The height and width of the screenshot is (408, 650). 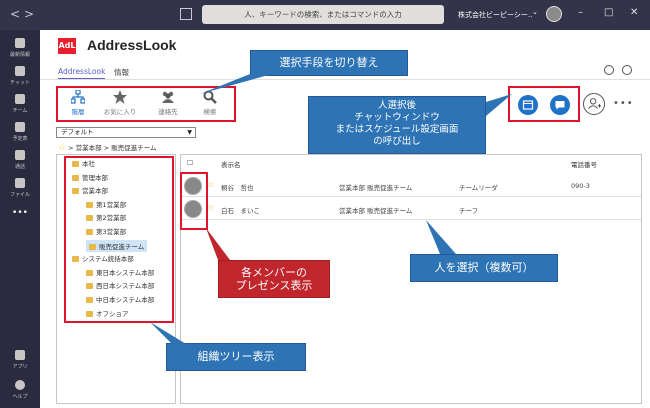 I want to click on tree-item: 営業本部, so click(x=90, y=190).